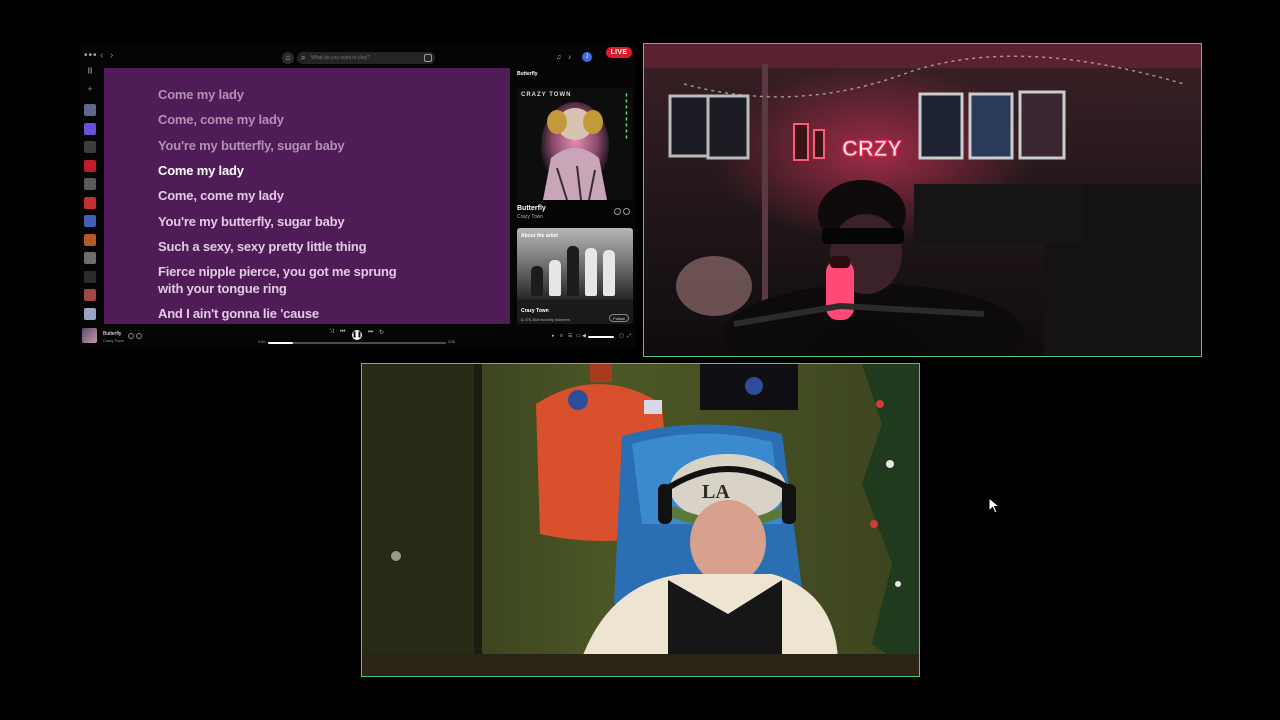 This screenshot has height=720, width=1280. Describe the element at coordinates (601, 337) in the screenshot. I see `volume-slider` at that location.